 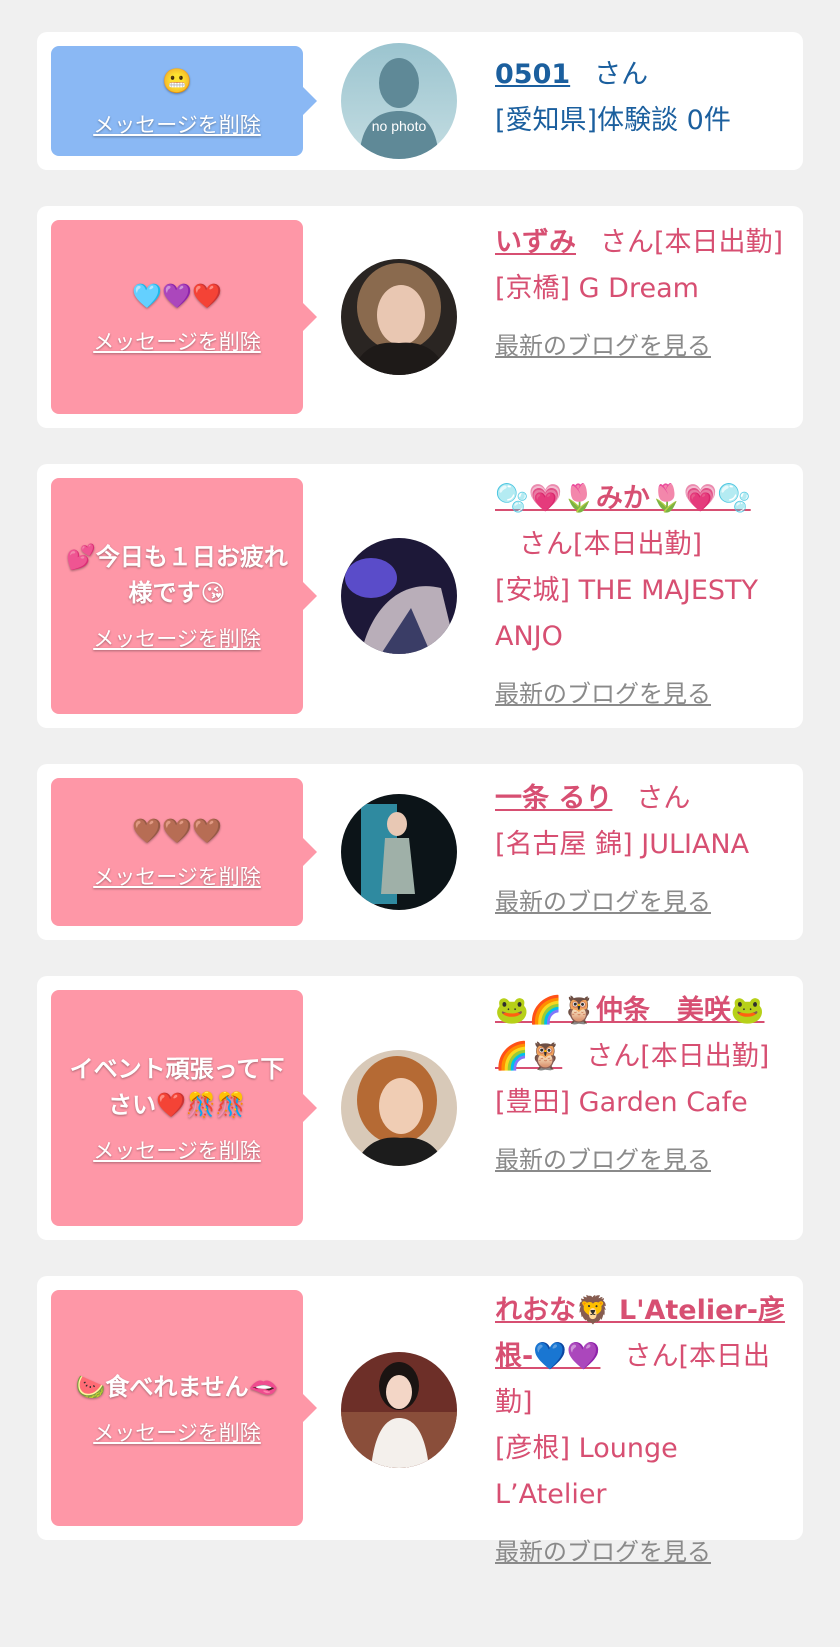 What do you see at coordinates (177, 81) in the screenshot?
I see `message-text: 😬` at bounding box center [177, 81].